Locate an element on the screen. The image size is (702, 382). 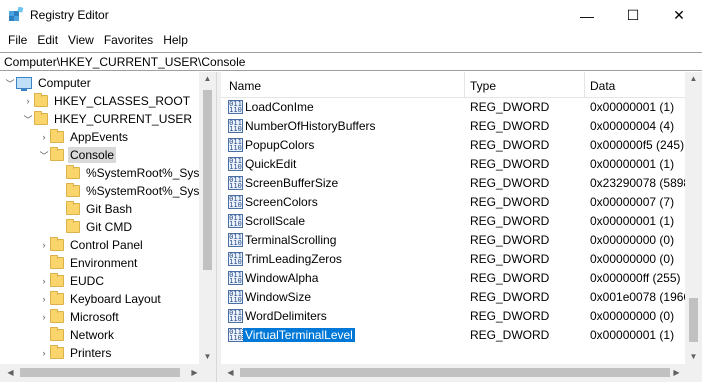
tree-item-systemroot-syst: %SystemRoot%_Syst is located at coordinates (135, 173).